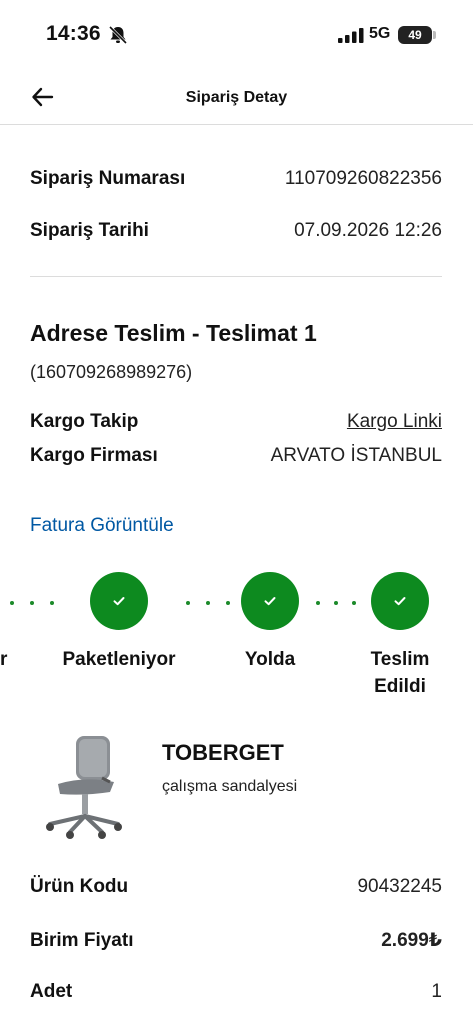  Describe the element at coordinates (411, 940) in the screenshot. I see `unit-price-value: 2.699₺` at that location.